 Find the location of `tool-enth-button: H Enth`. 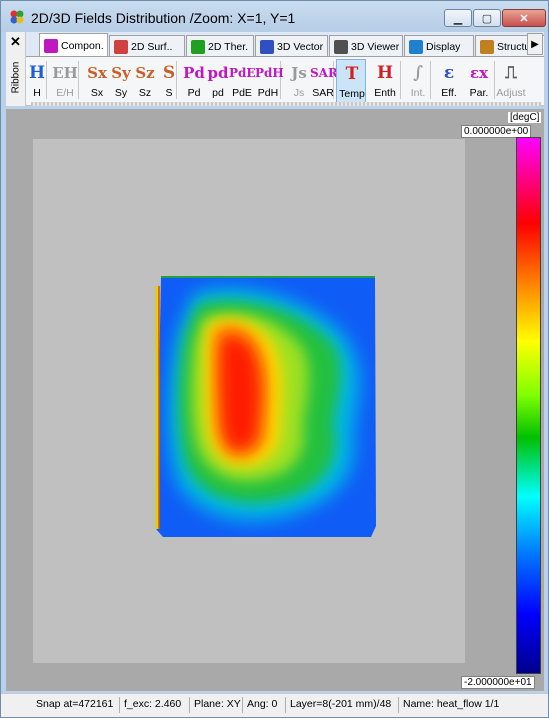

tool-enth-button: H Enth is located at coordinates (385, 81).